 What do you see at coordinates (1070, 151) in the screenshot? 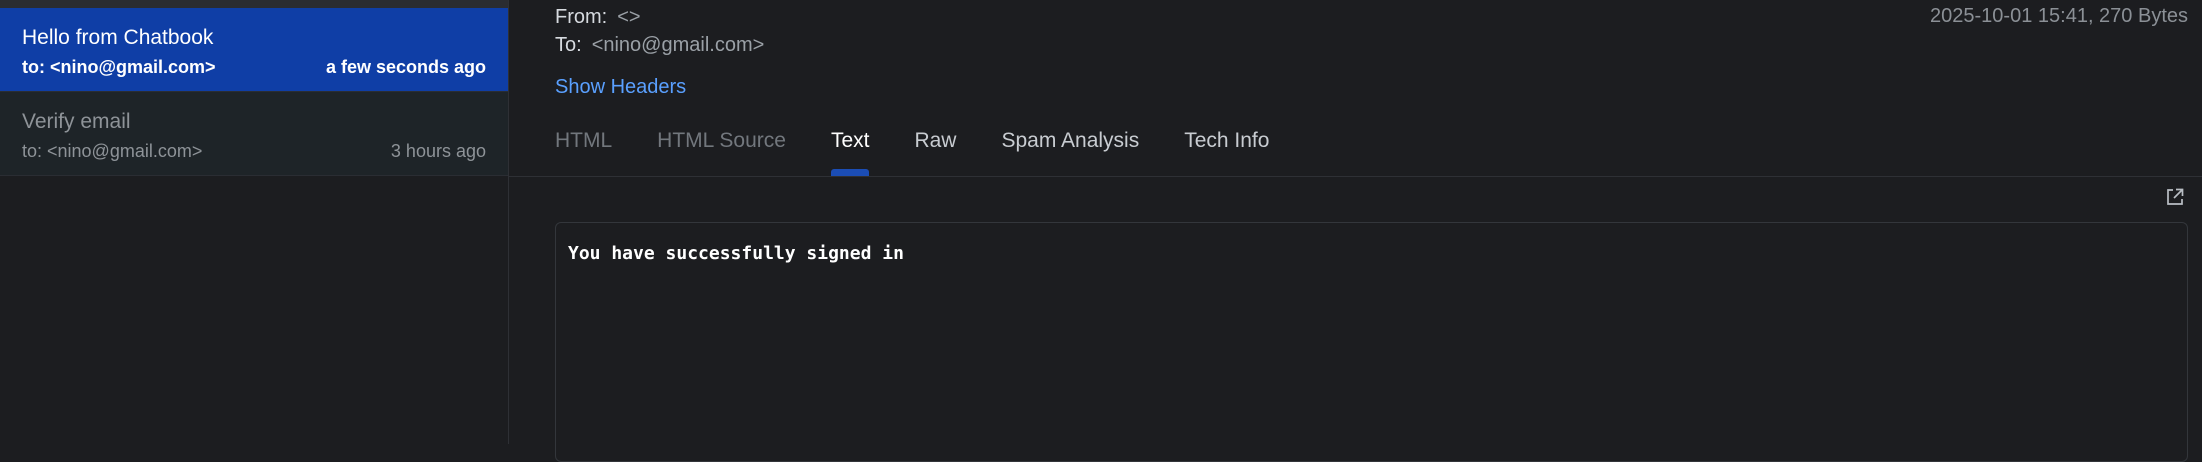
I see `tab-spam-analysis: Spam Analysis` at bounding box center [1070, 151].